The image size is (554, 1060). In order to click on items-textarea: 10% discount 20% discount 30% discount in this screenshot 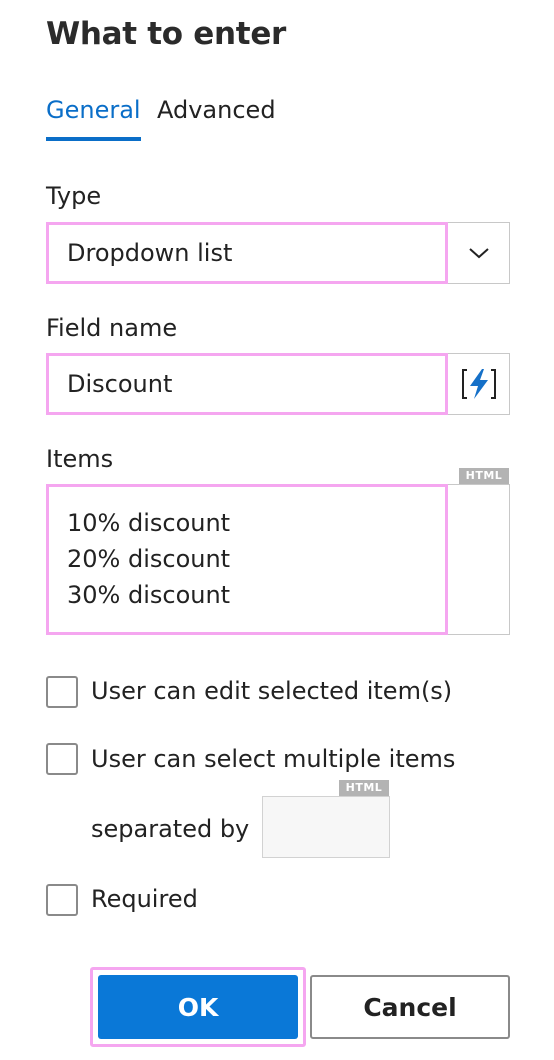, I will do `click(247, 559)`.